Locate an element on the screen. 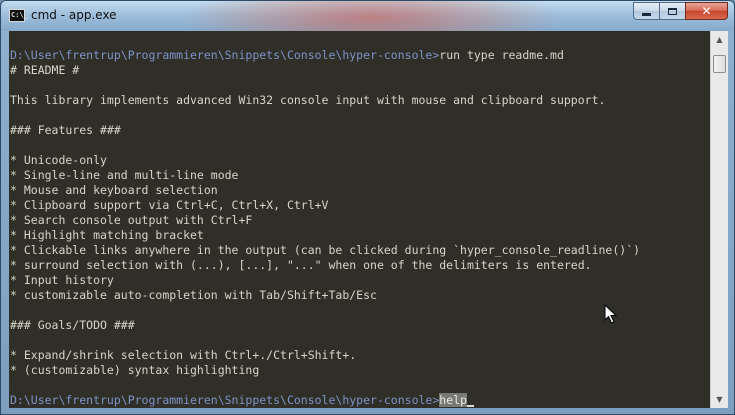  output-line: * Input history is located at coordinates (62, 280).